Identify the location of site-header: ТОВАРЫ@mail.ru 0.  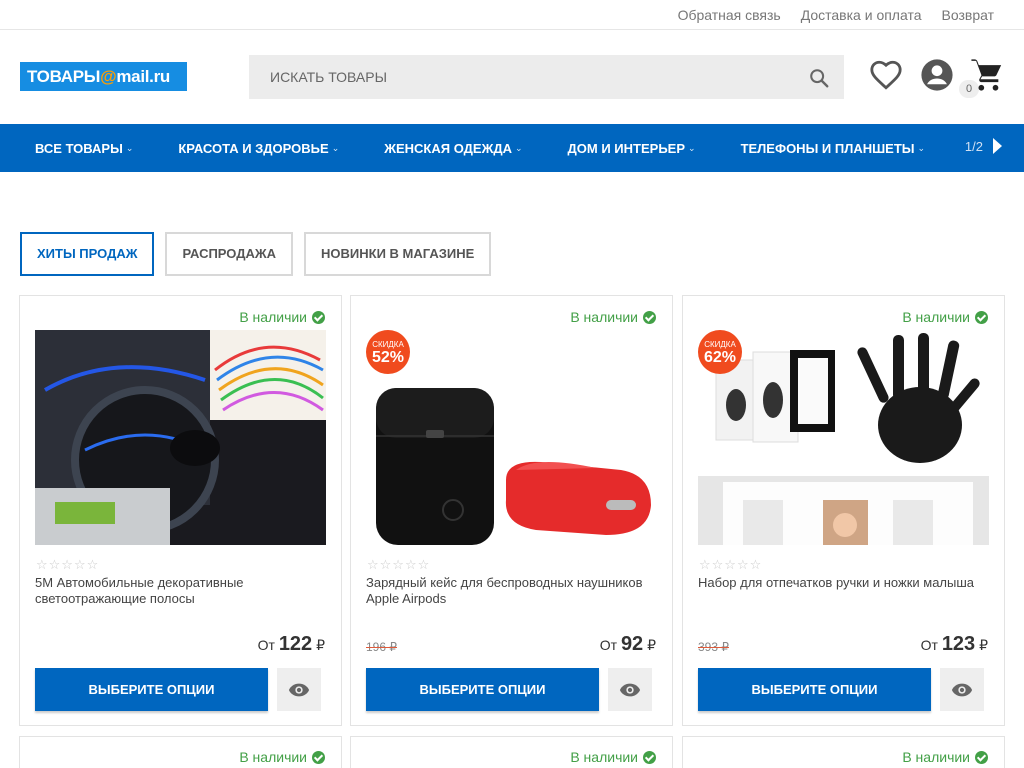
(512, 77).